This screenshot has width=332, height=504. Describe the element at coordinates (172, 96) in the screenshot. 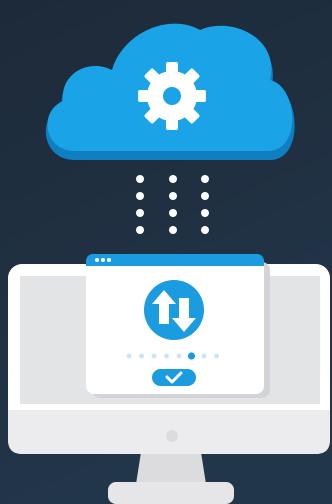

I see `gear-icon` at that location.